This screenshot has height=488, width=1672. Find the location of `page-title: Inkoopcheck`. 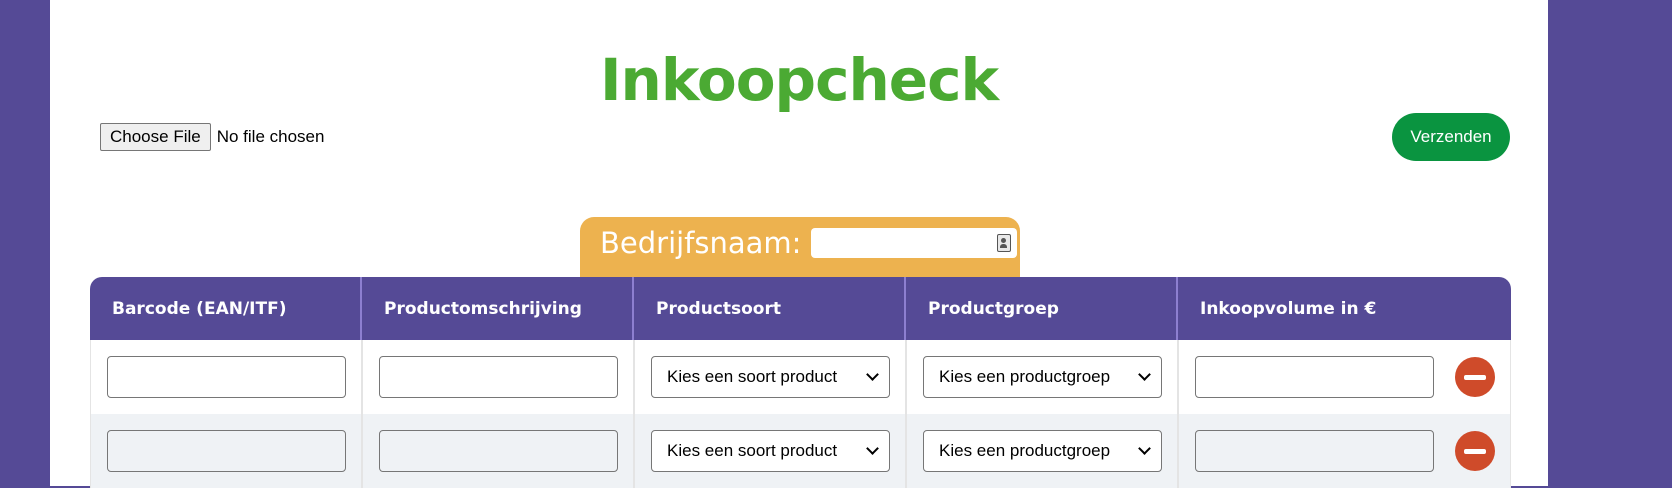

page-title: Inkoopcheck is located at coordinates (799, 80).